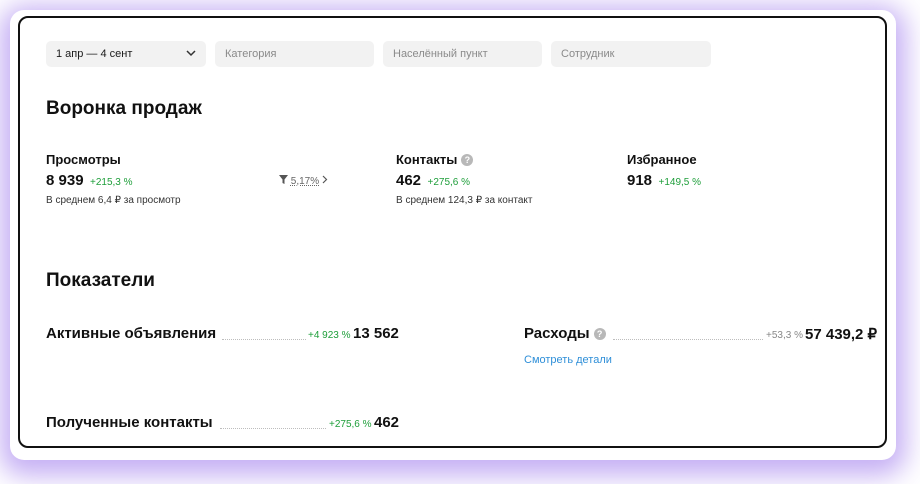  Describe the element at coordinates (640, 180) in the screenshot. I see `favorites-value: 918` at that location.